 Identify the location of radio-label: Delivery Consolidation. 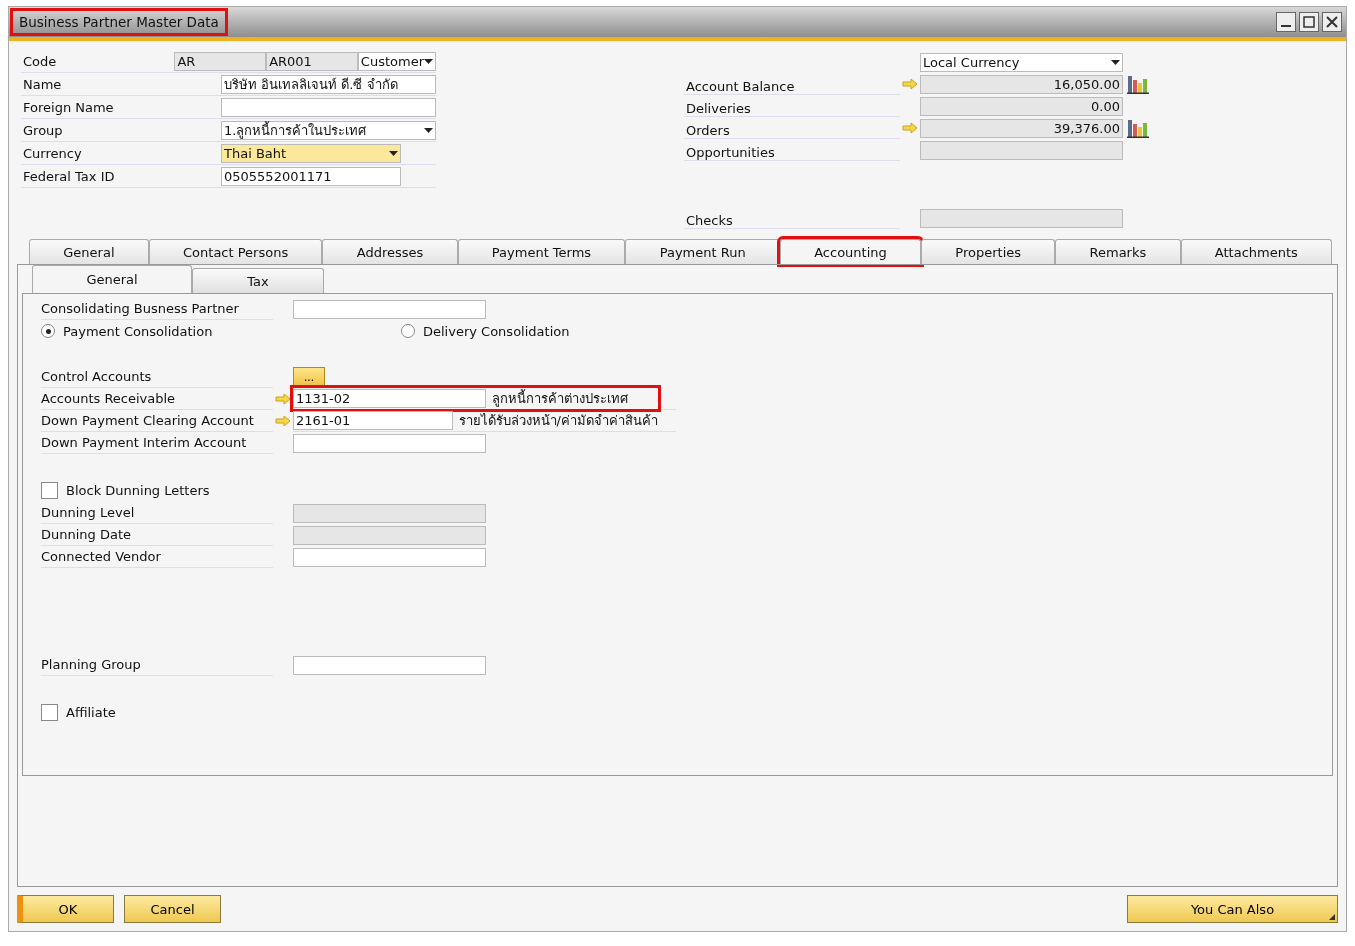
(496, 331).